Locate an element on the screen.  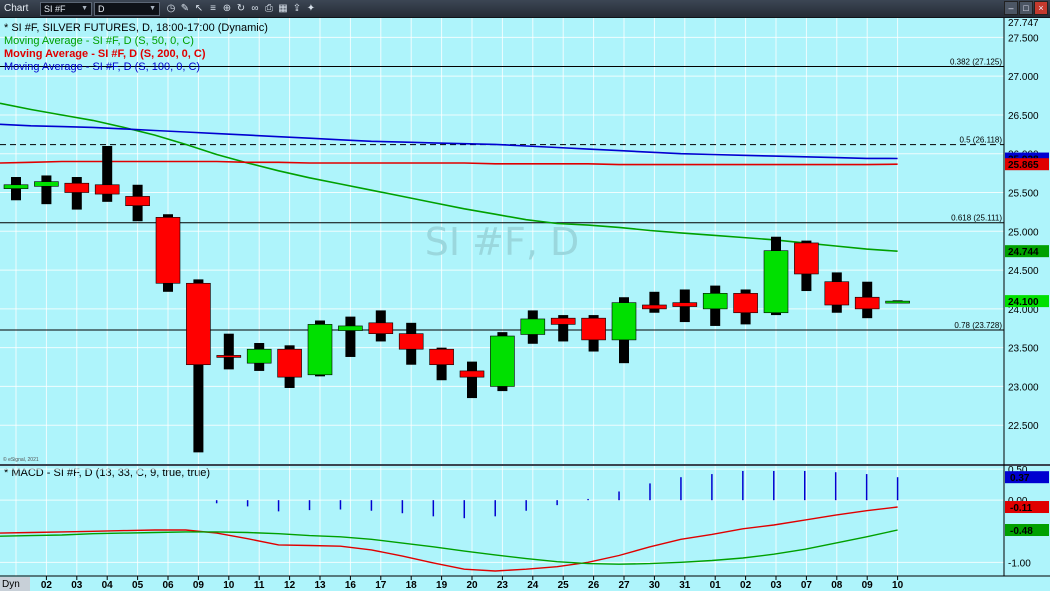
date-label: 31 is located at coordinates (685, 585).